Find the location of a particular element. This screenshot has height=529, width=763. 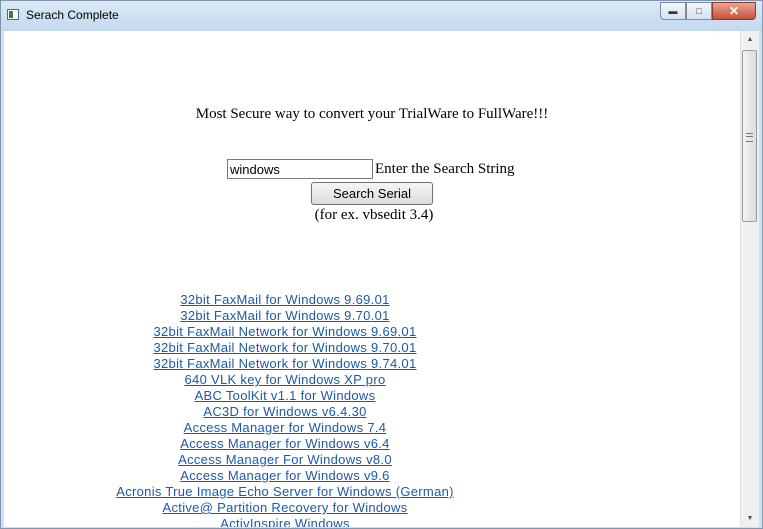

minimize-button: ▬ is located at coordinates (673, 11).